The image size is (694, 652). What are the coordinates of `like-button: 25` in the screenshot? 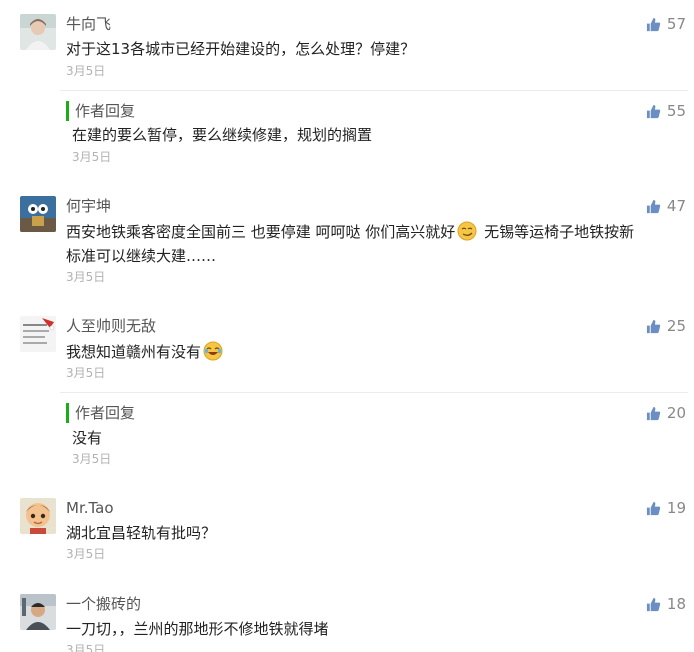 It's located at (666, 326).